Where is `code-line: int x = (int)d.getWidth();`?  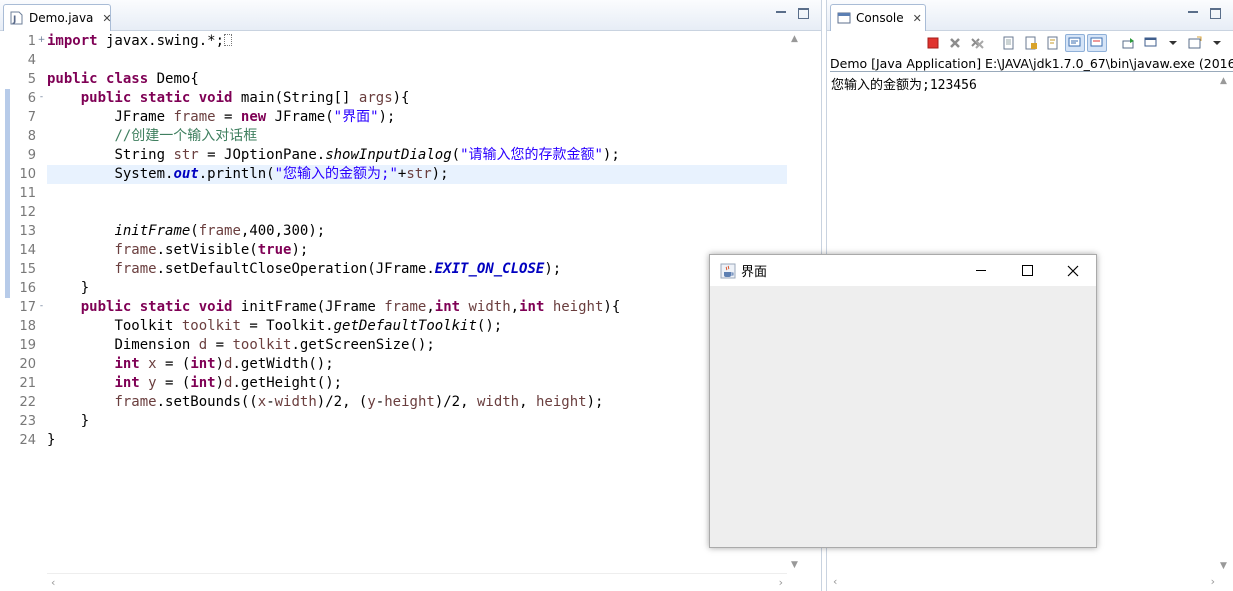 code-line: int x = (int)d.getWidth(); is located at coordinates (418, 364).